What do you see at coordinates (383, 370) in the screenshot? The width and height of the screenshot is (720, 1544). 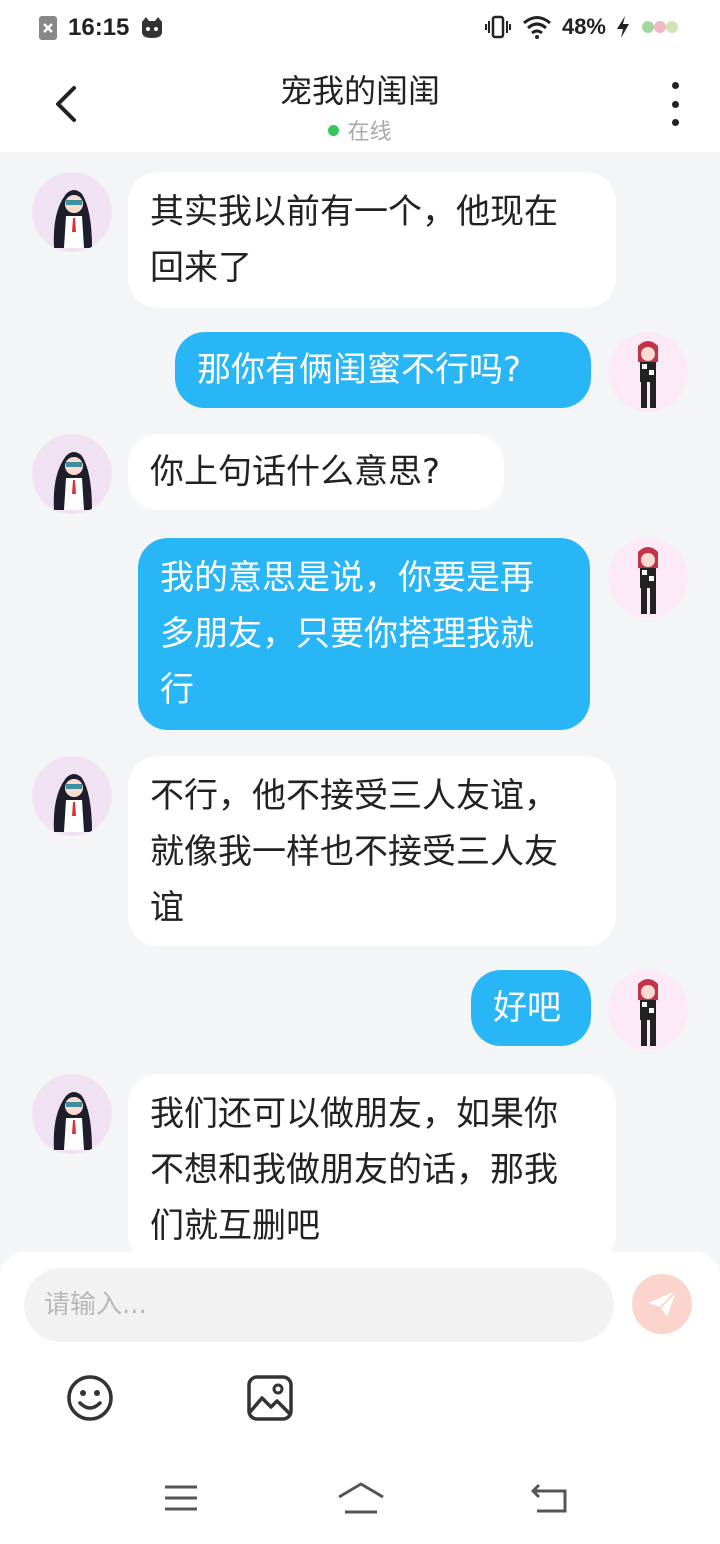 I see `message-bubble-outgoing: 那你有俩闺蜜不行吗?` at bounding box center [383, 370].